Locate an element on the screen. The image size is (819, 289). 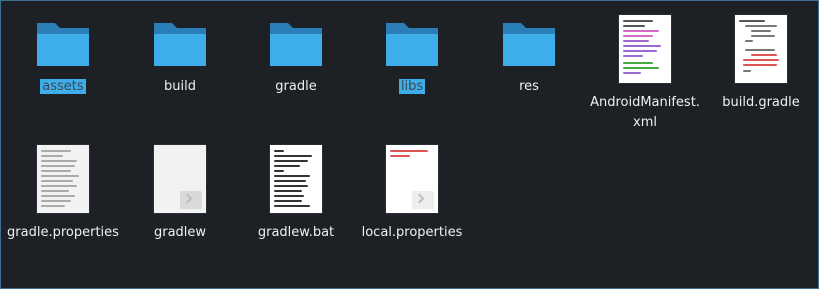
file-item-gradle-properties: gradle.properties is located at coordinates (63, 194).